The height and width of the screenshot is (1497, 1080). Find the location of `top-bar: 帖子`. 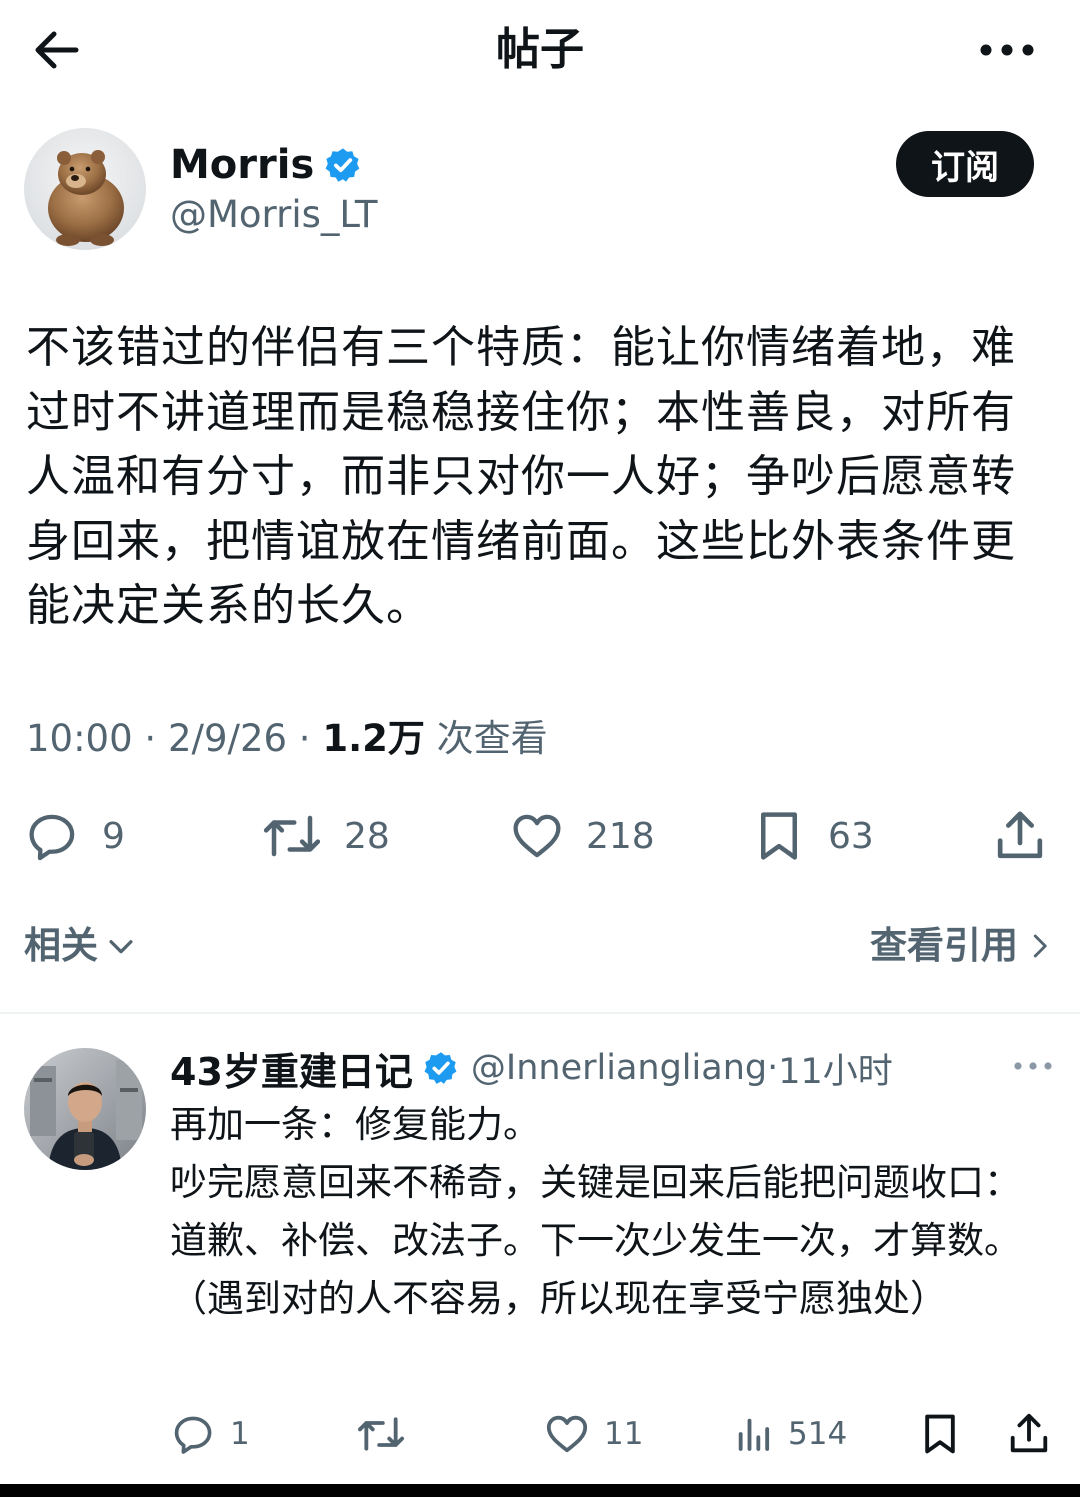

top-bar: 帖子 is located at coordinates (540, 50).